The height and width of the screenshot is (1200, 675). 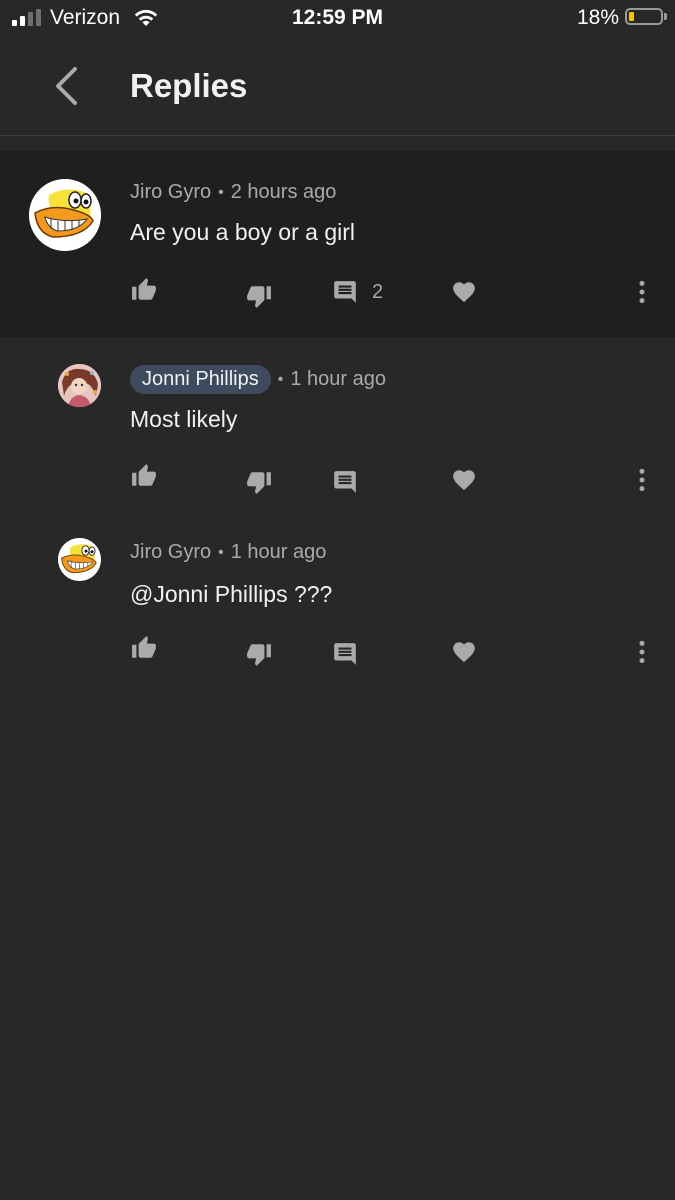 I want to click on header: Replies, so click(x=337, y=87).